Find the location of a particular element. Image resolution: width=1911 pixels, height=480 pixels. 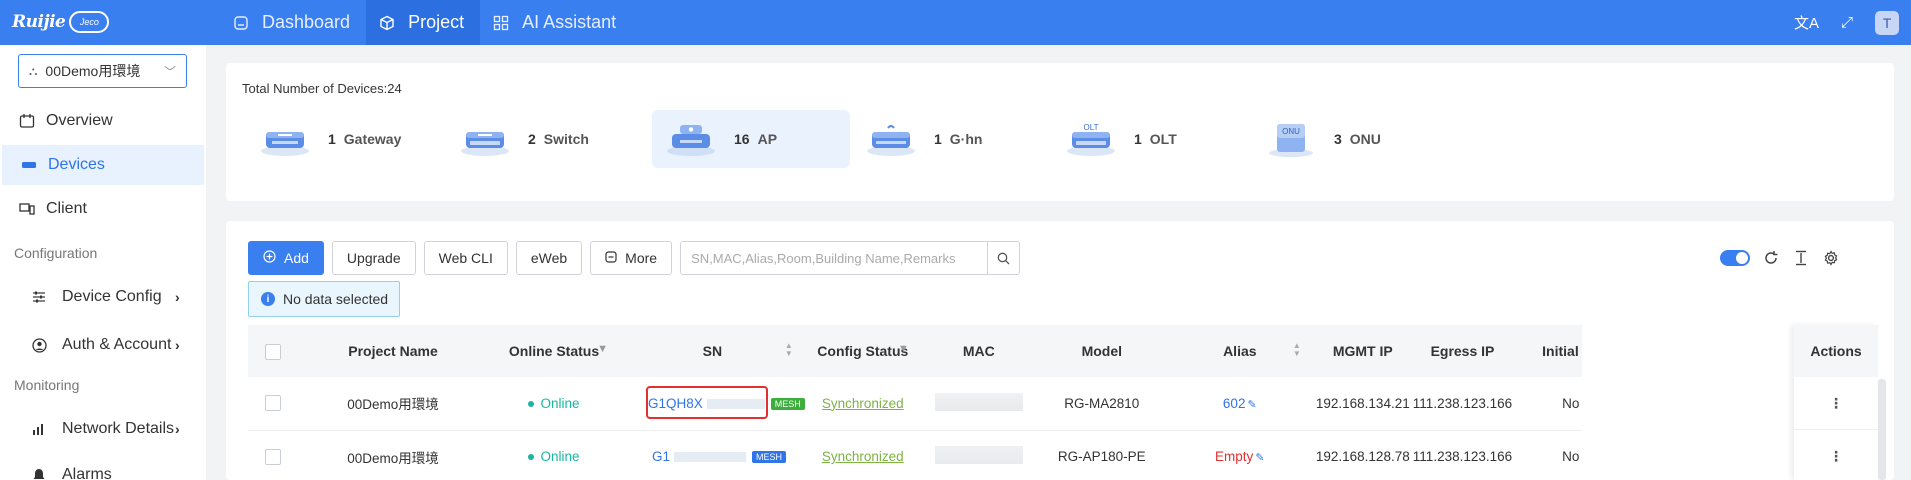

sidebar-item-network-details: Network Details › is located at coordinates (103, 429).